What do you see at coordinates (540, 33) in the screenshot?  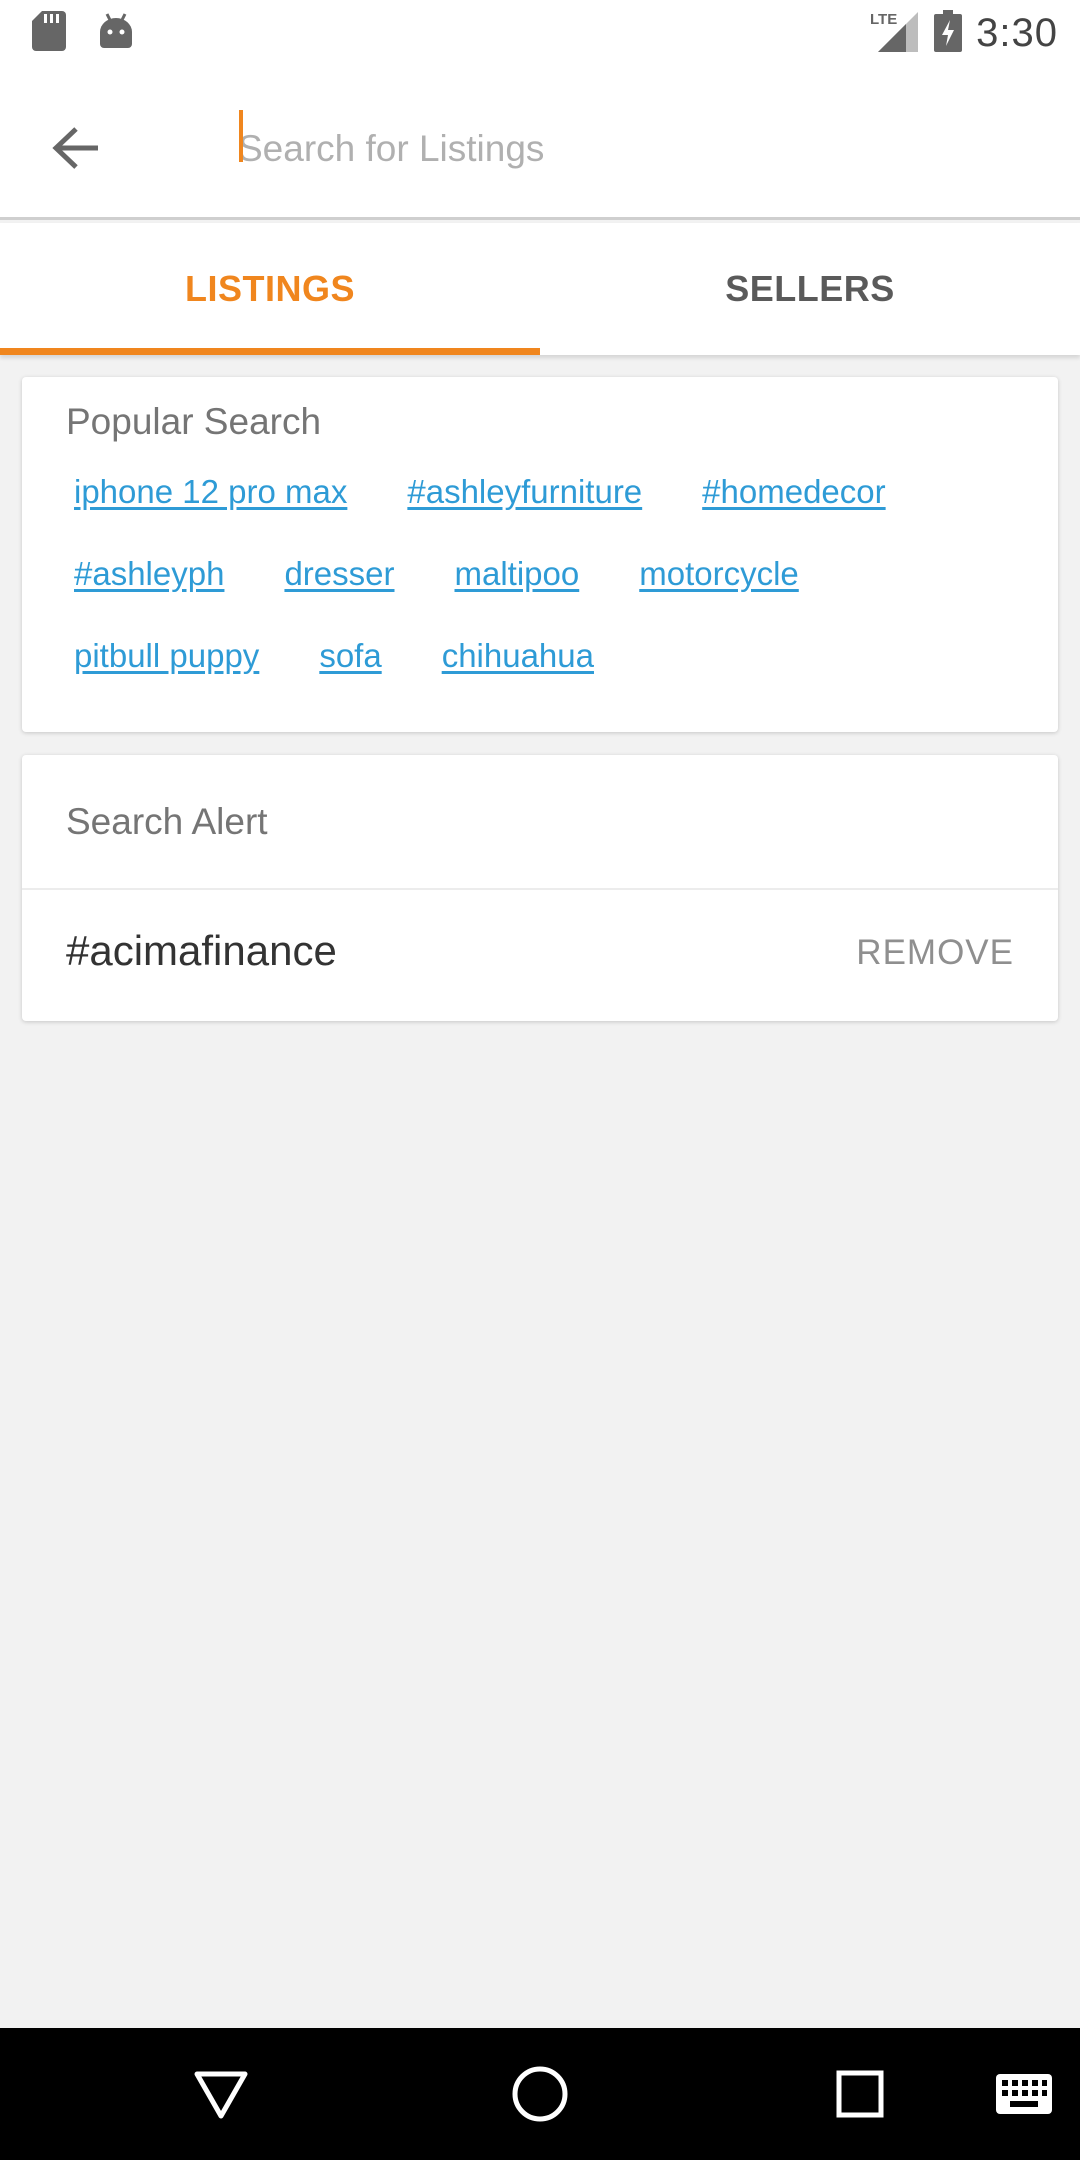 I see `status-bar: LTE 3:30` at bounding box center [540, 33].